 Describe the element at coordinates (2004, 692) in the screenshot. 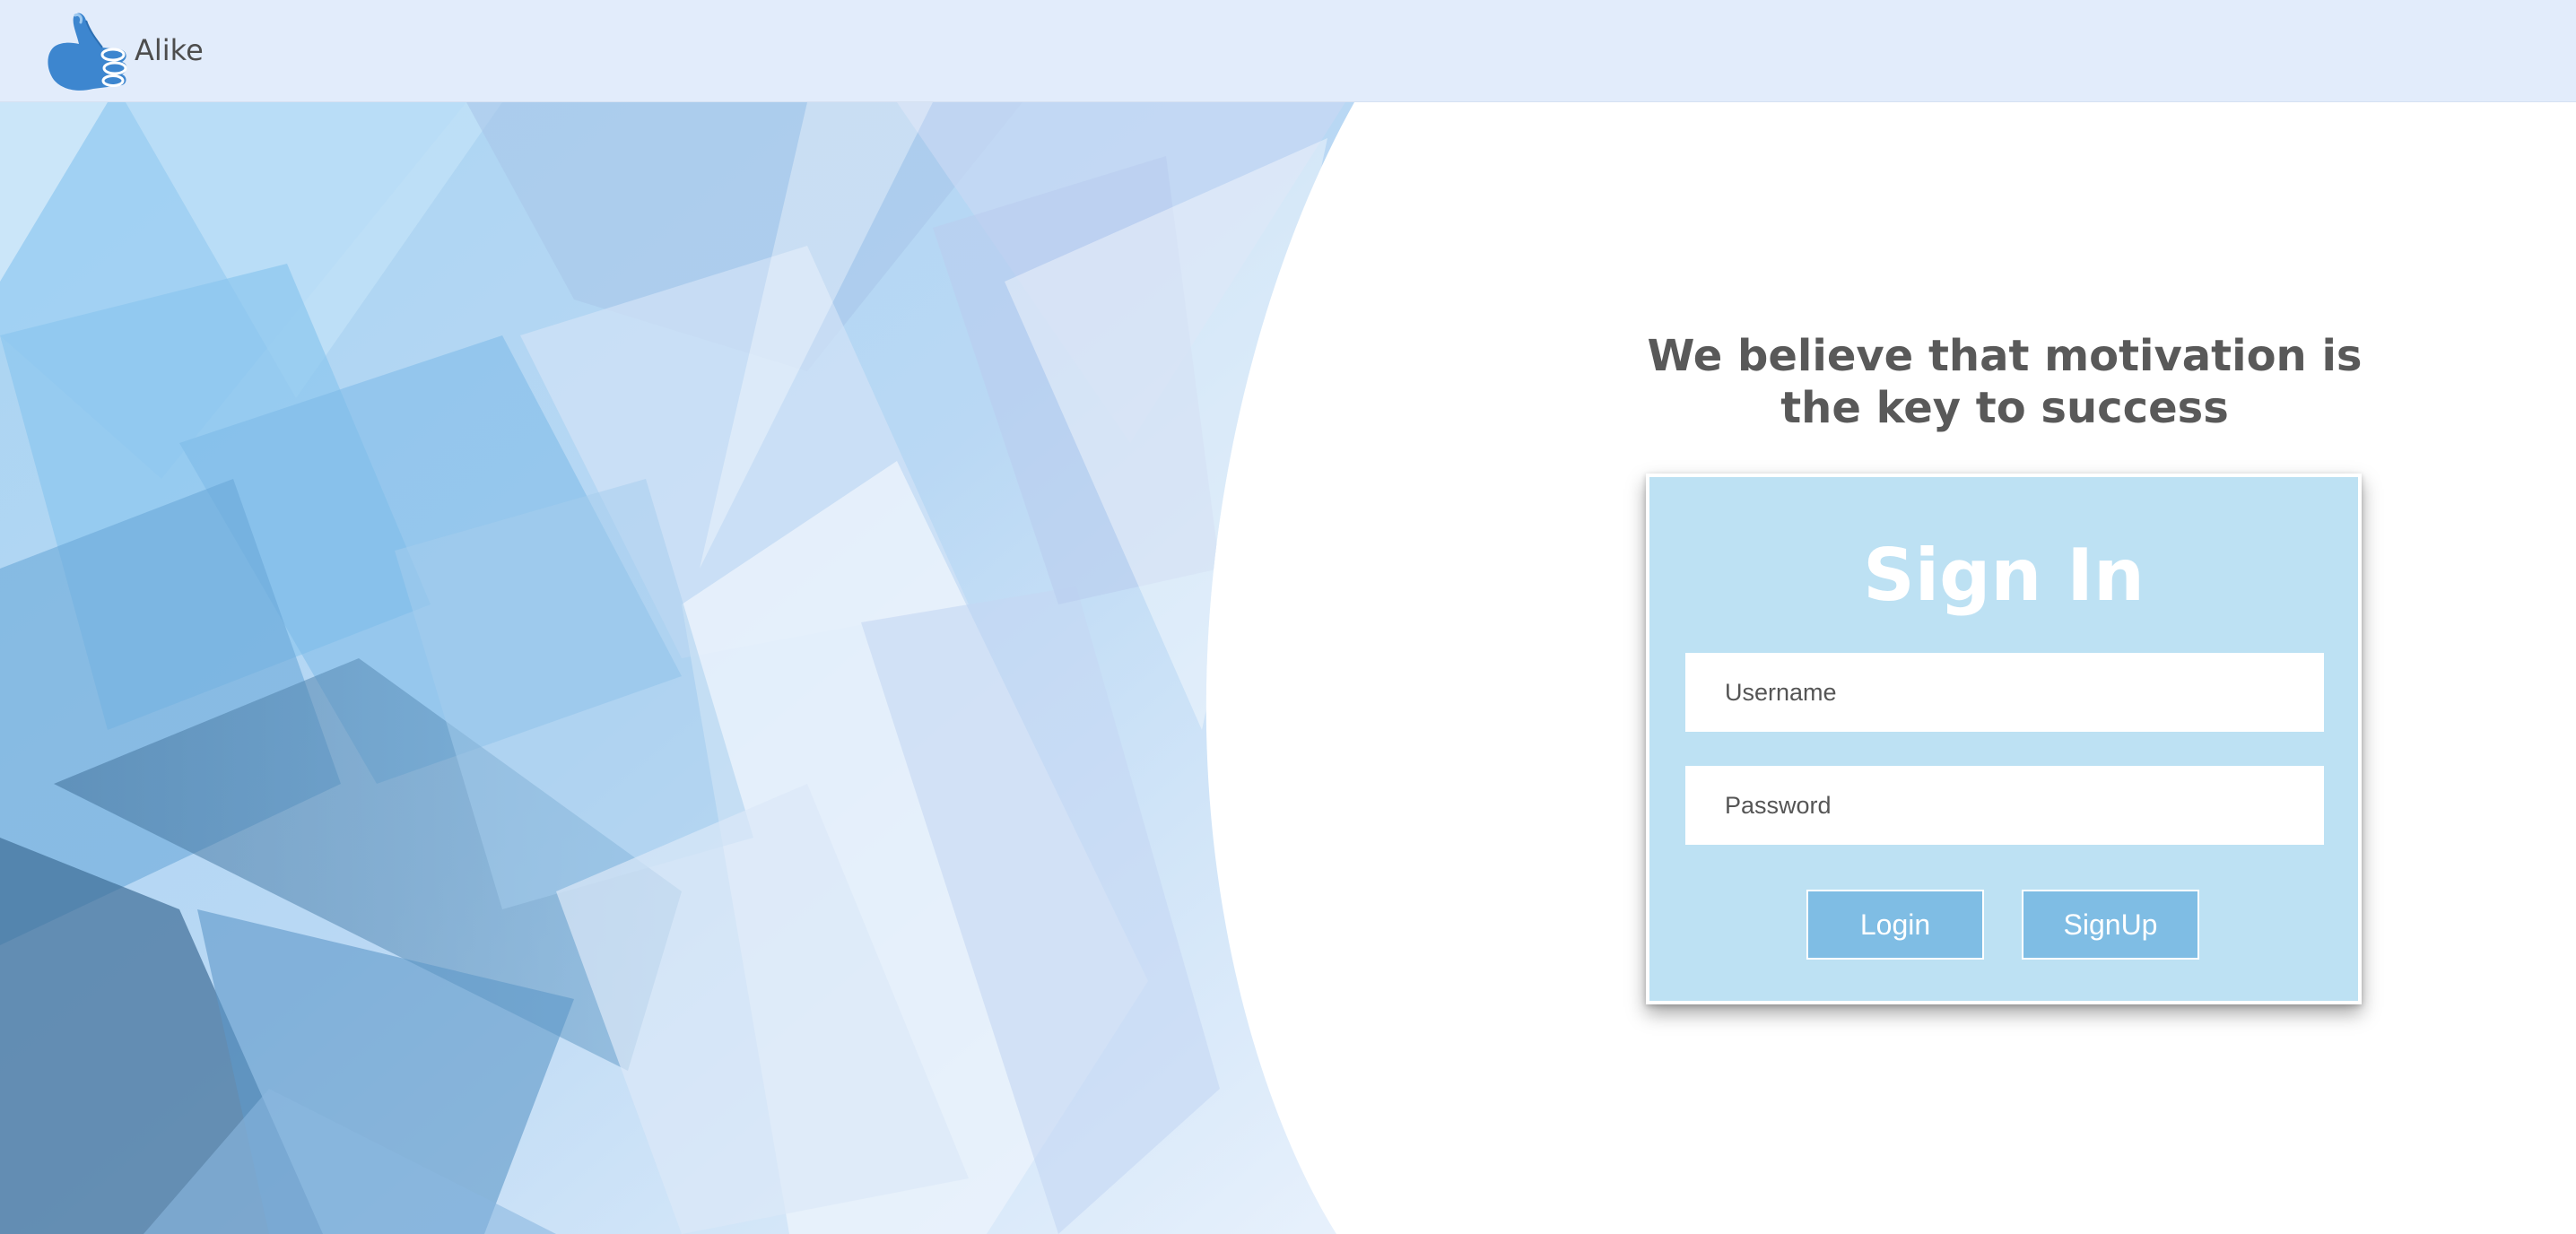

I see `username-input` at that location.